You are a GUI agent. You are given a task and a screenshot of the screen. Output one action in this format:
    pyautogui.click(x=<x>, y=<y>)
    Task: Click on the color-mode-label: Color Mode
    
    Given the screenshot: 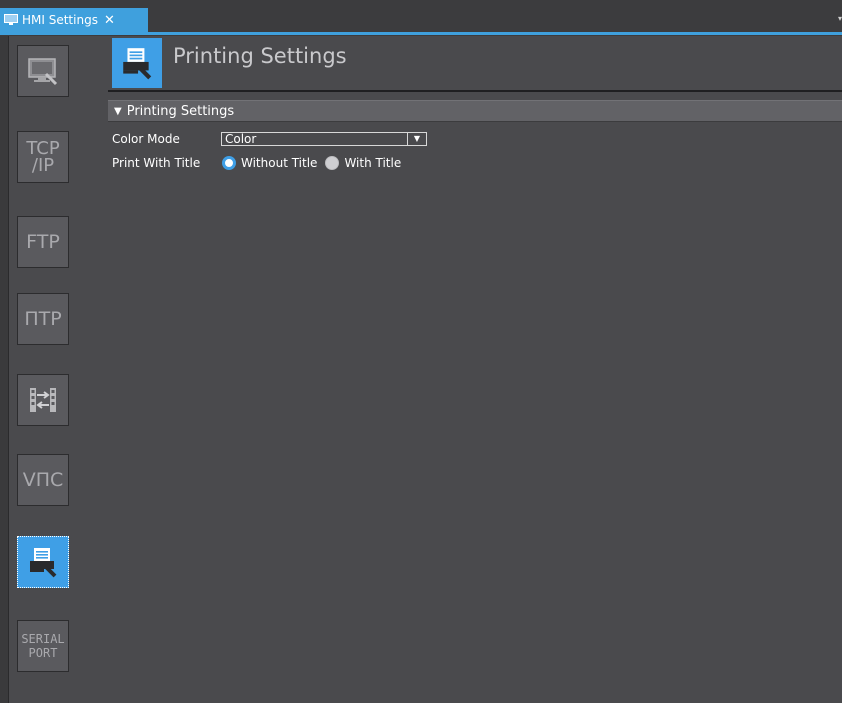 What is the action you would take?
    pyautogui.click(x=146, y=139)
    